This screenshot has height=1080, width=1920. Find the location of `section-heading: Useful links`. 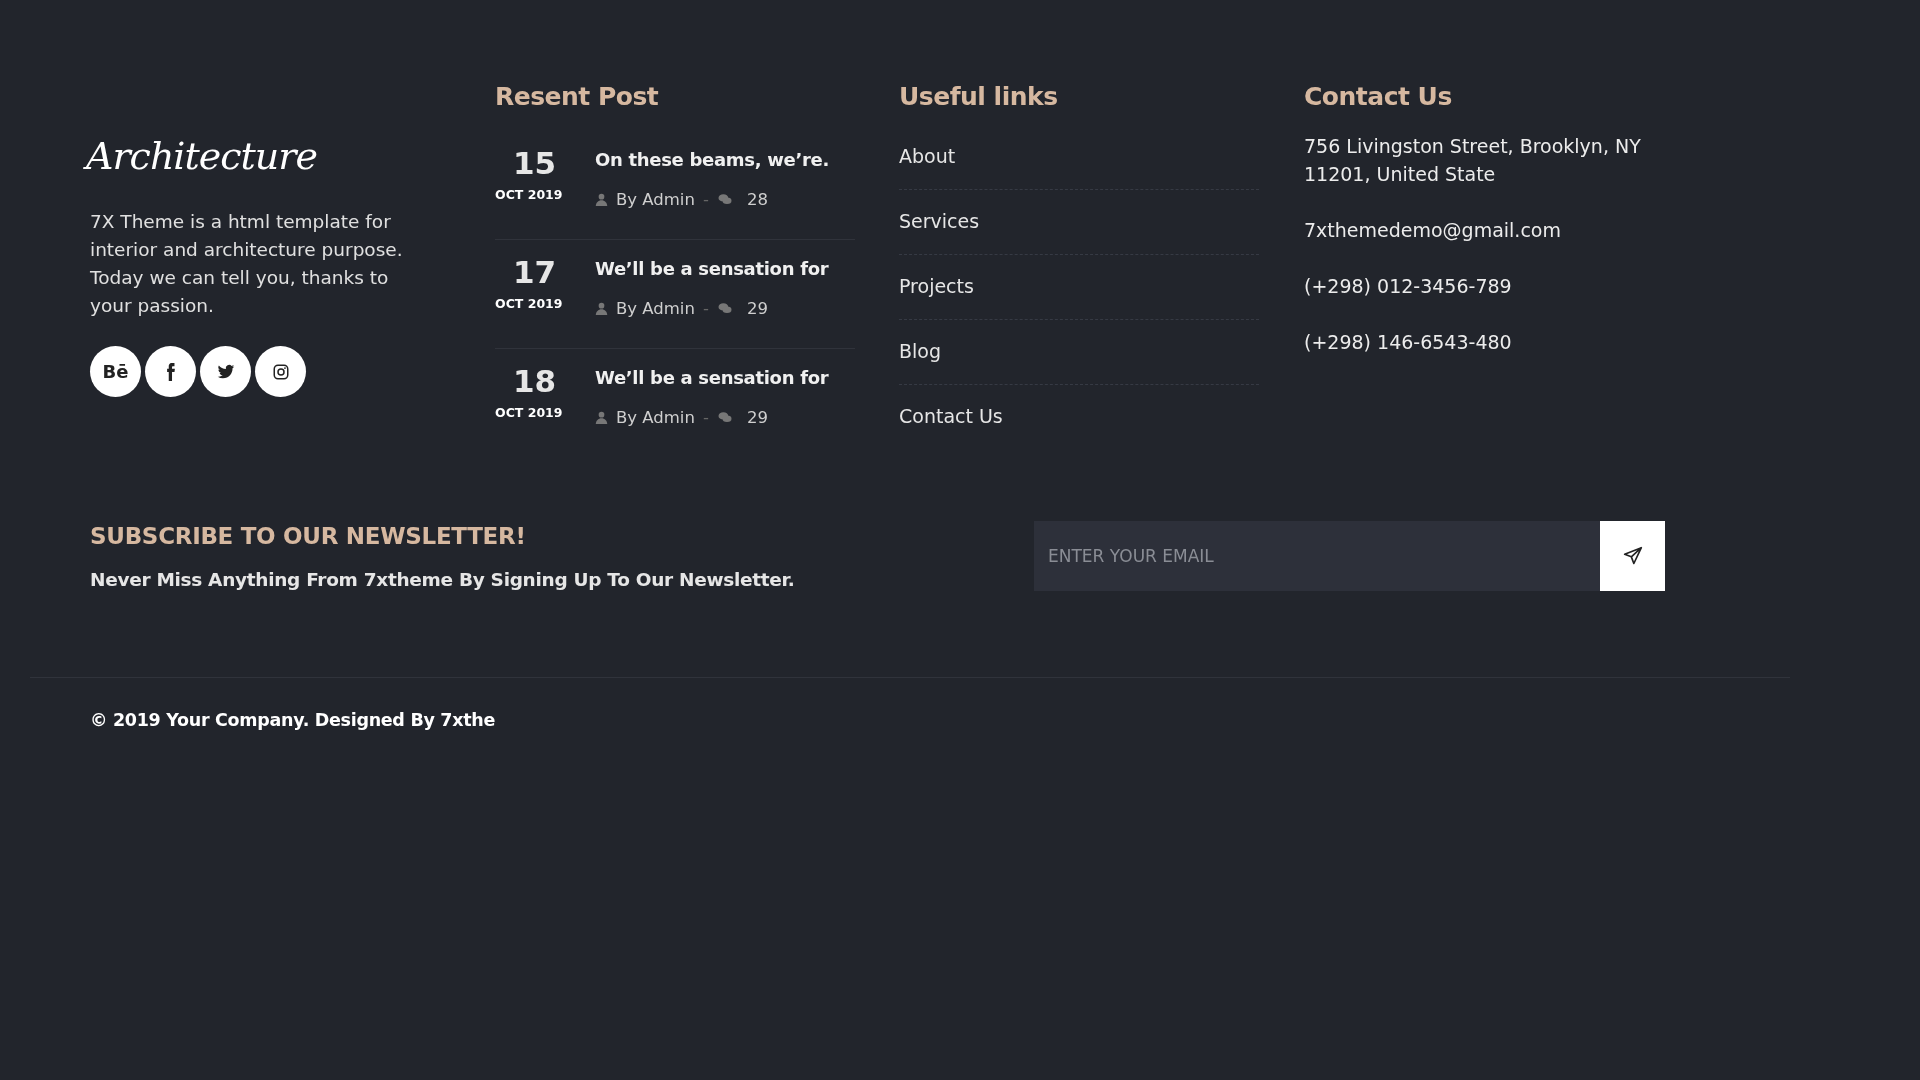

section-heading: Useful links is located at coordinates (979, 96).